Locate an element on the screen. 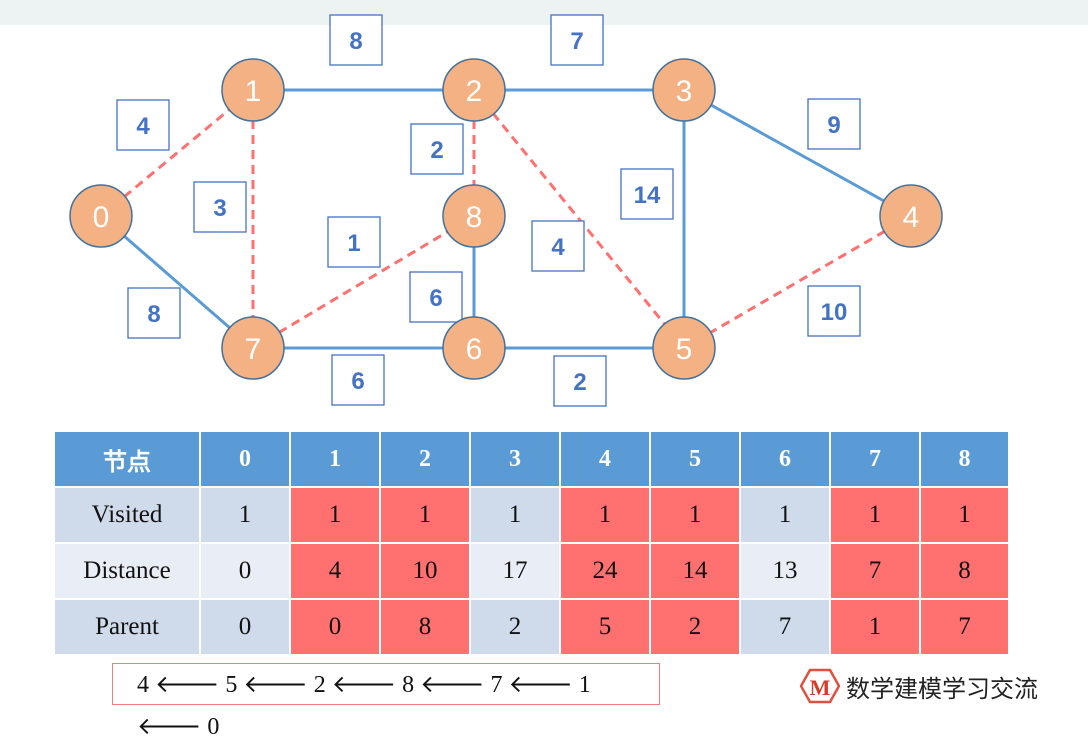 This screenshot has height=748, width=1088. node-label: 1 is located at coordinates (253, 91).